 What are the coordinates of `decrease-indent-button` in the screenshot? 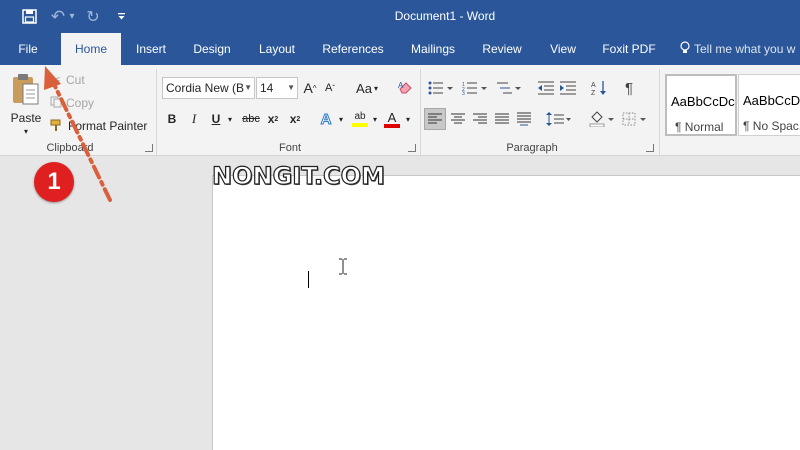 It's located at (546, 88).